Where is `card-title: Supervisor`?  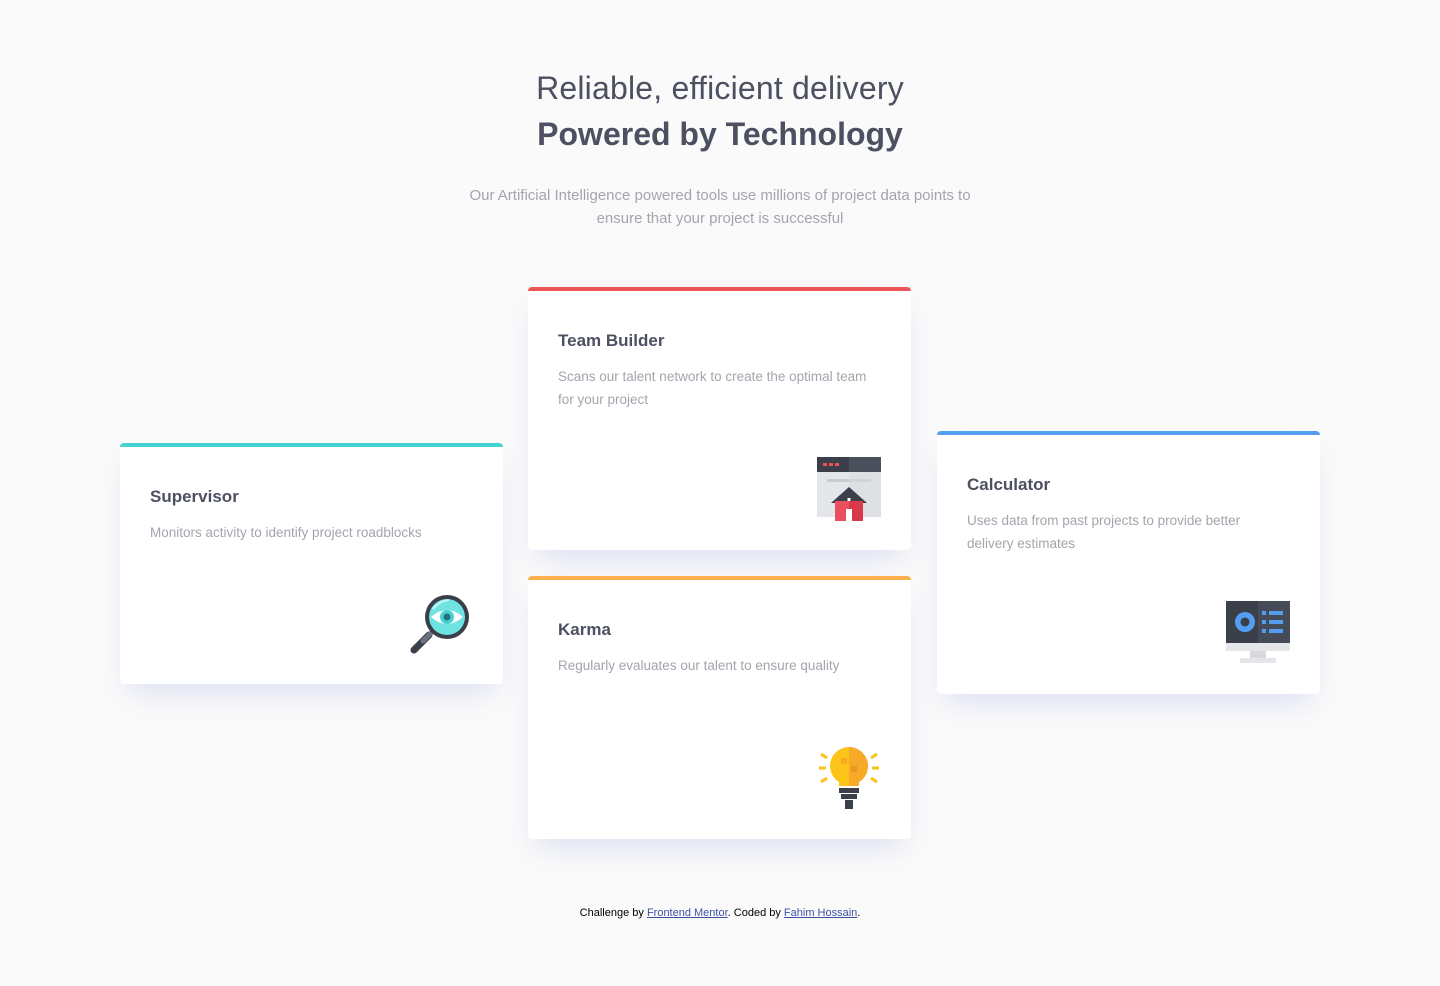 card-title: Supervisor is located at coordinates (194, 496).